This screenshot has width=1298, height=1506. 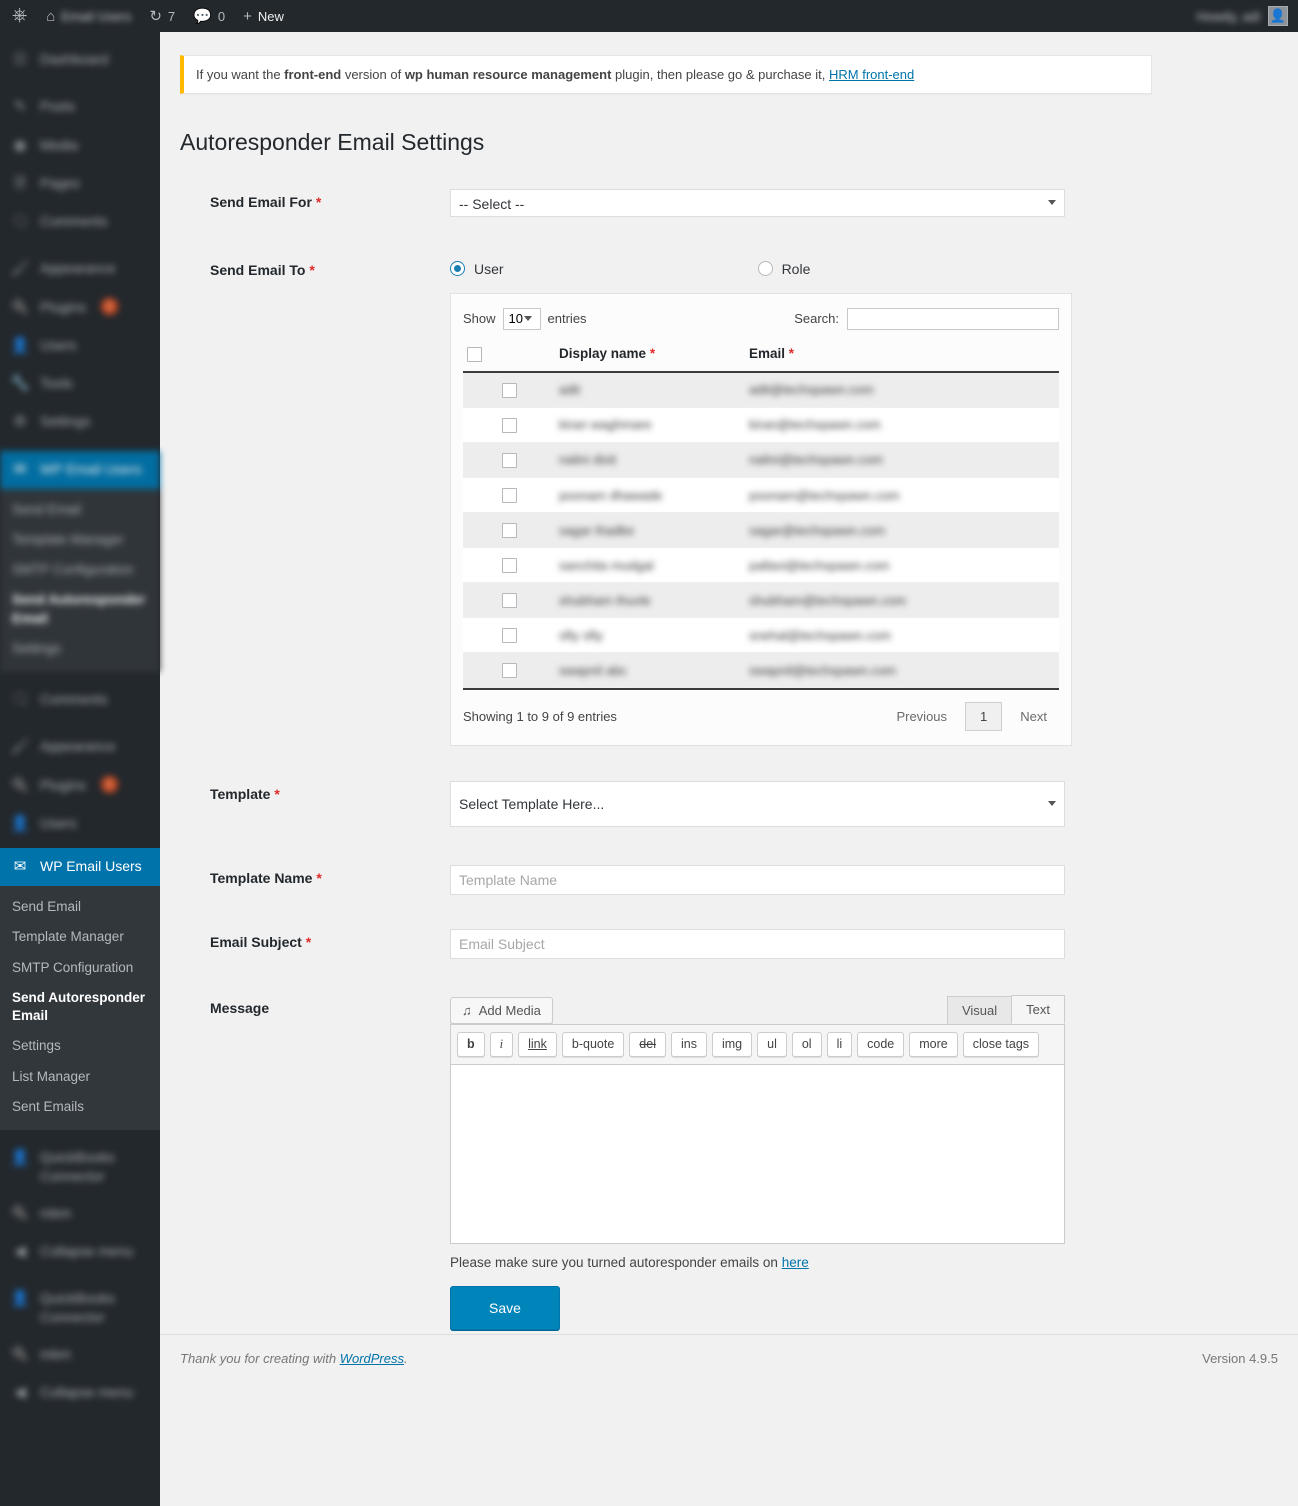 What do you see at coordinates (933, 1045) in the screenshot?
I see `quicktag-more: more` at bounding box center [933, 1045].